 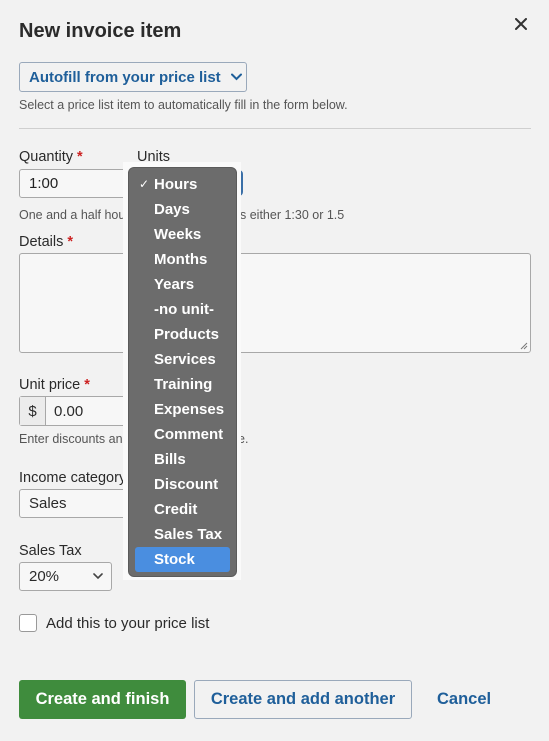 I want to click on details-textarea, so click(x=275, y=303).